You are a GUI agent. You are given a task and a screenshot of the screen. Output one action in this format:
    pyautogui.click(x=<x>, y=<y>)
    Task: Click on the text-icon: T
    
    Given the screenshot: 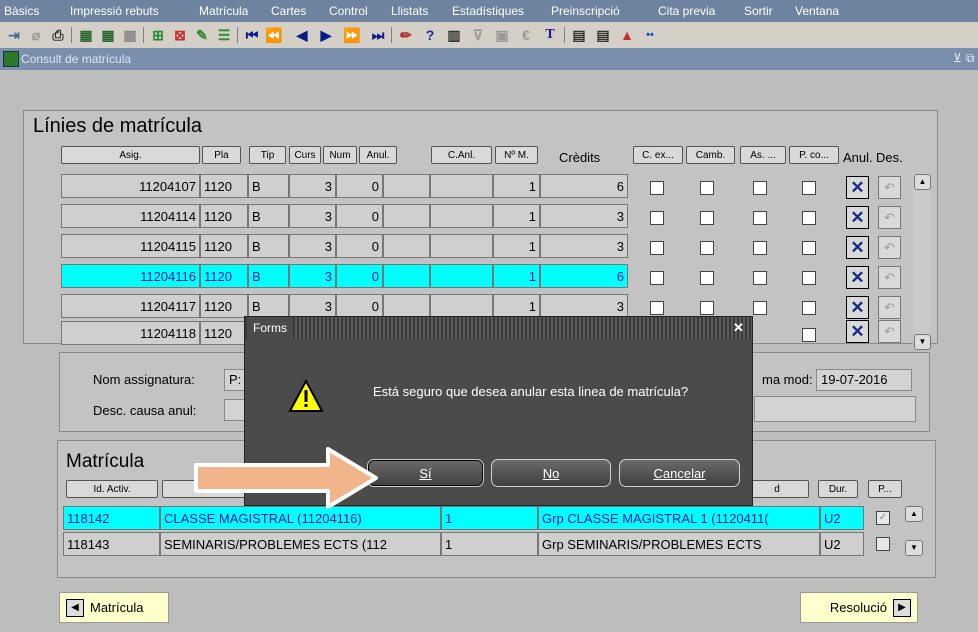 What is the action you would take?
    pyautogui.click(x=550, y=35)
    